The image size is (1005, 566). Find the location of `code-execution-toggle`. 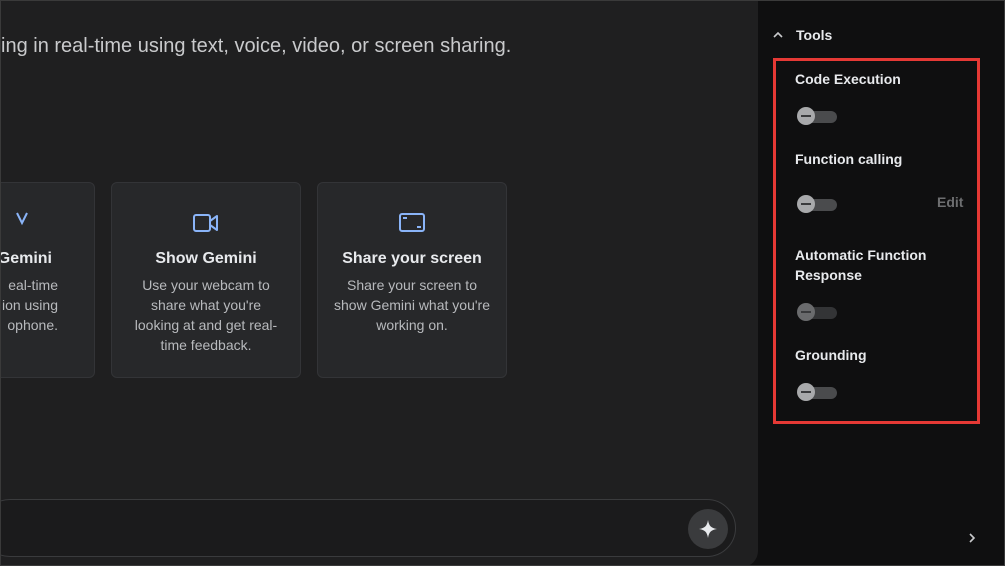

code-execution-toggle is located at coordinates (818, 116).